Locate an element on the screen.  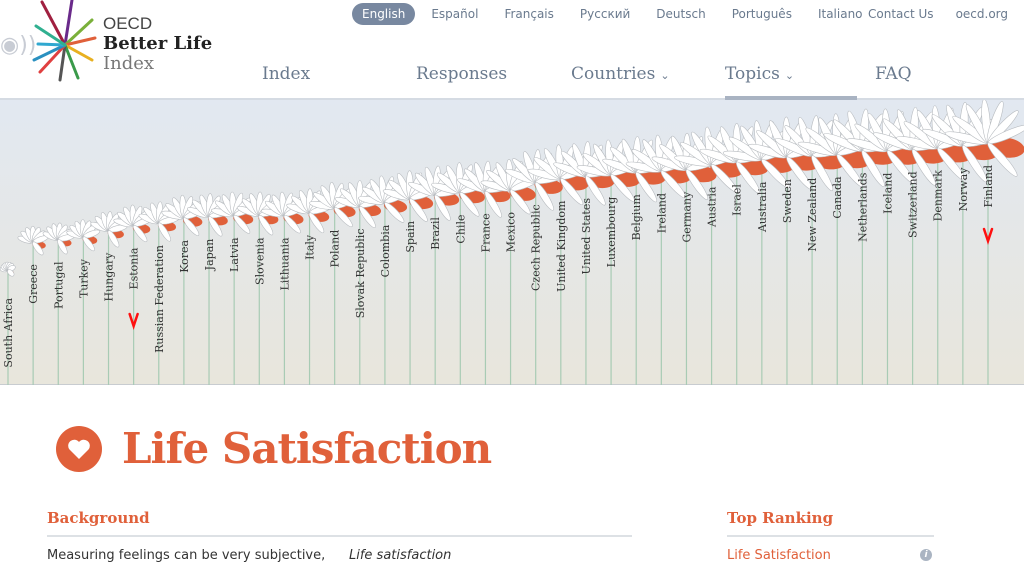
background-text-2: Life satisfaction is located at coordinates (400, 555).